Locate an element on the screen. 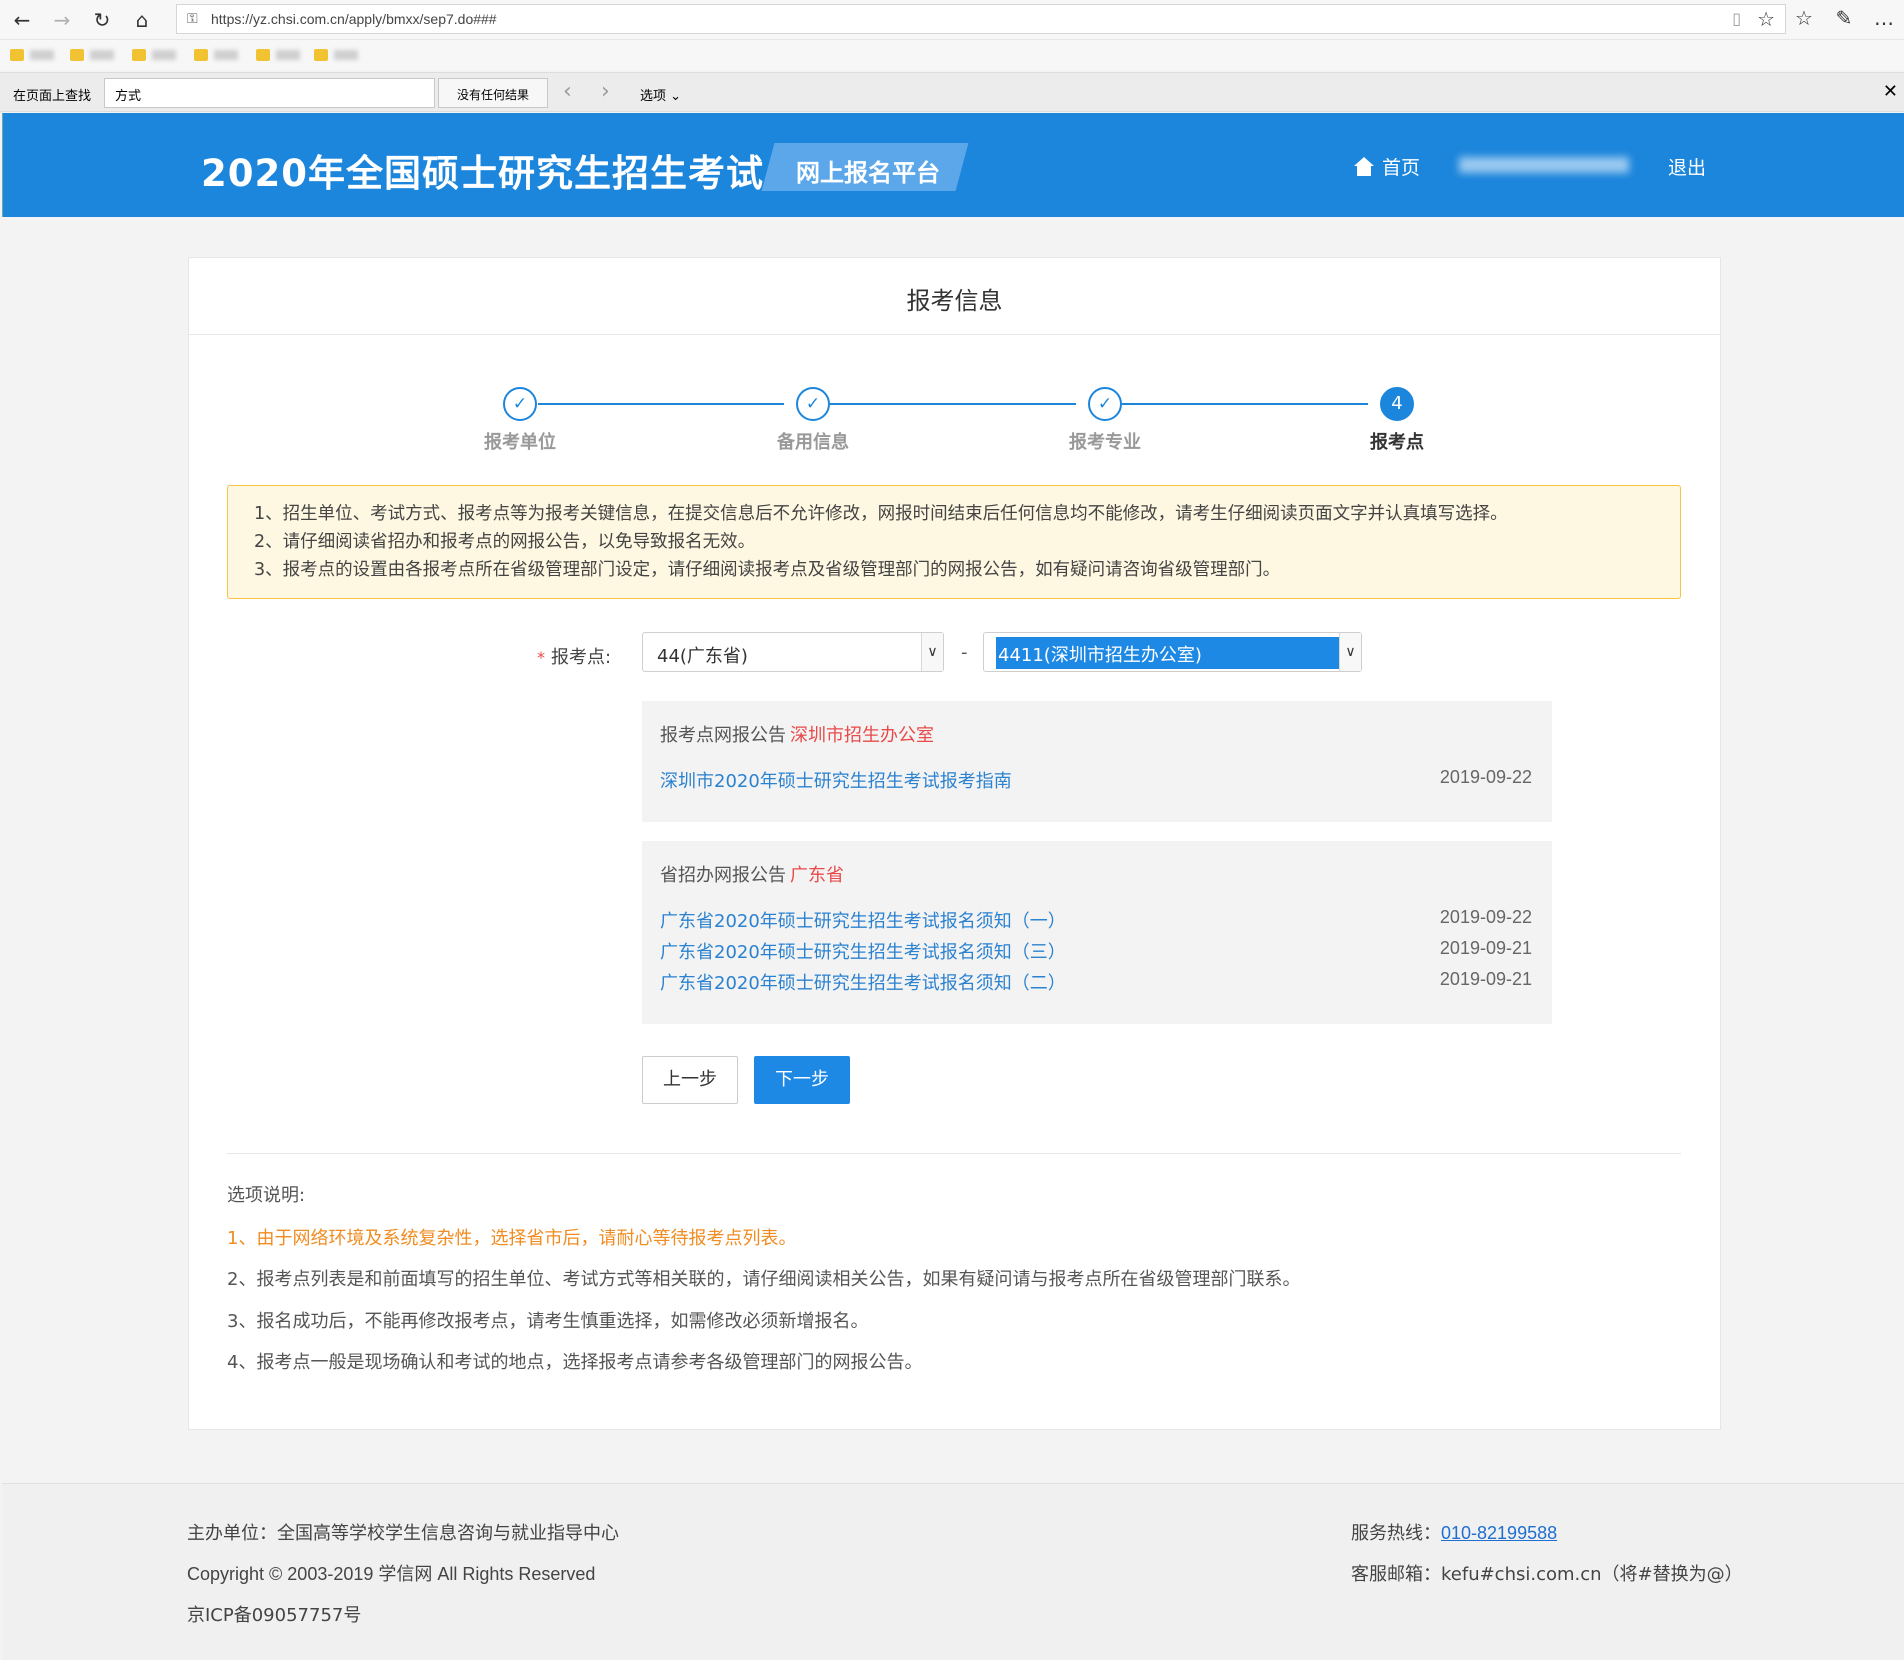 This screenshot has height=1660, width=1904. step-2-label: 备用信息 is located at coordinates (813, 442).